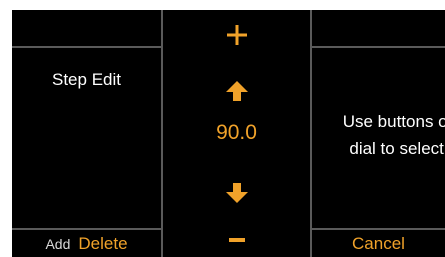 The width and height of the screenshot is (445, 257). What do you see at coordinates (102, 244) in the screenshot?
I see `delete-button: Delete` at bounding box center [102, 244].